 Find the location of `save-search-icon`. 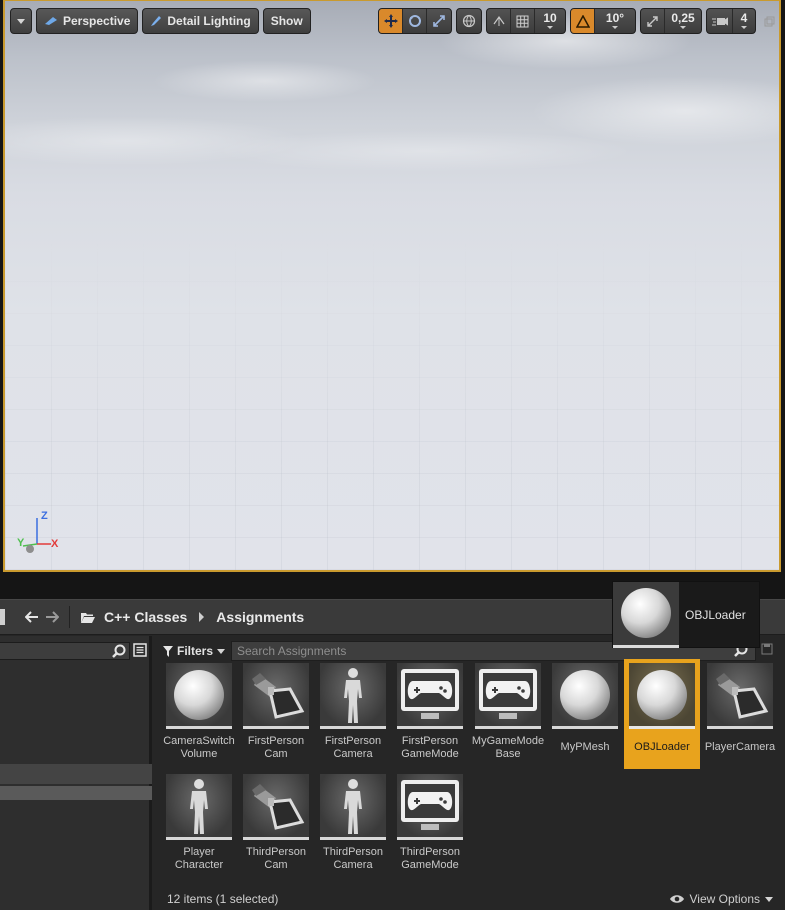

save-search-icon is located at coordinates (767, 649).